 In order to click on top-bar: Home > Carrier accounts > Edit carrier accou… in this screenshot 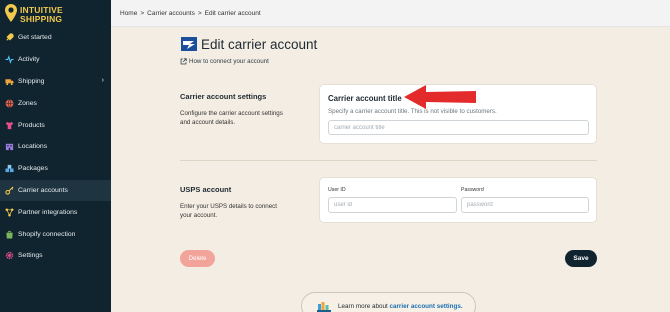, I will do `click(390, 13)`.